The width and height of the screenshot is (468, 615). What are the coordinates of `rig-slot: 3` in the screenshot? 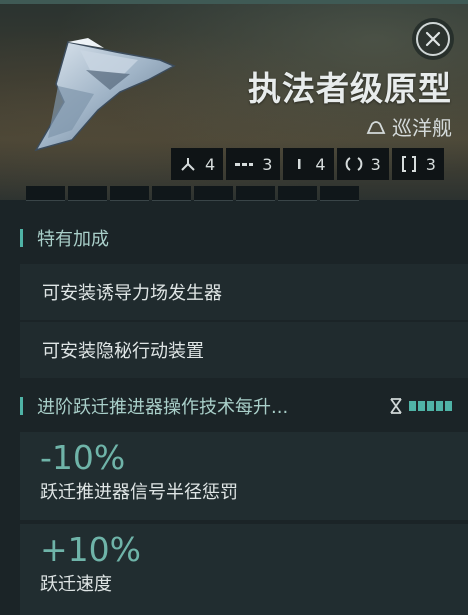 It's located at (417, 164).